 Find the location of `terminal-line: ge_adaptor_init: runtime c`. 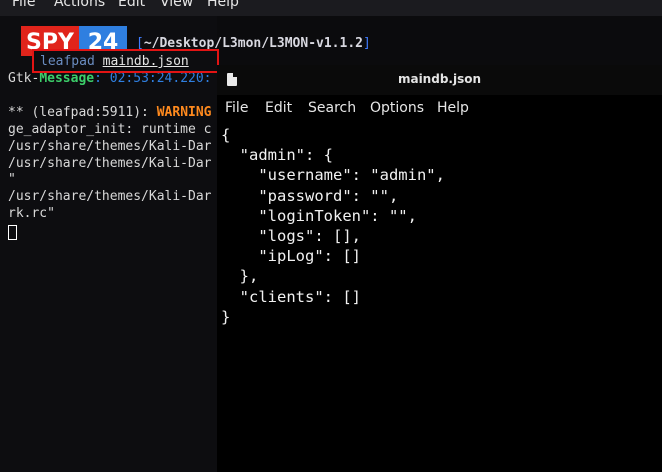

terminal-line: ge_adaptor_init: runtime c is located at coordinates (110, 129).